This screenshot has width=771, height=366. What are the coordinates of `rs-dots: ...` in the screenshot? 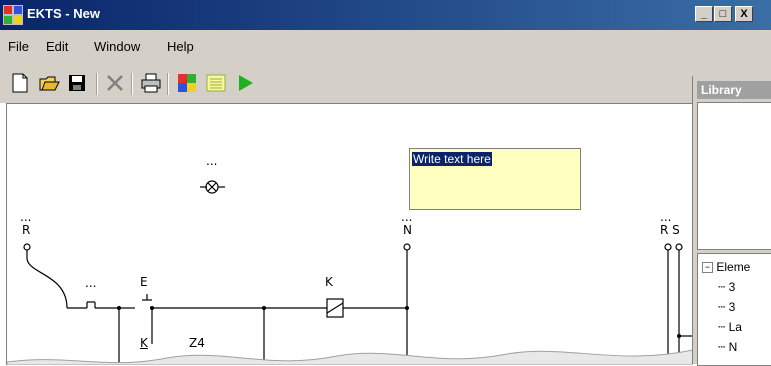 It's located at (666, 217).